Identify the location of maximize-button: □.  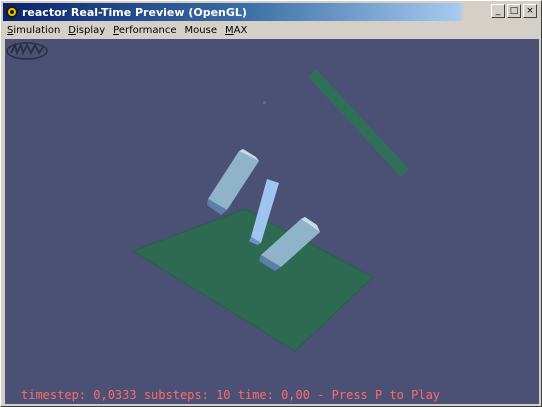
(514, 11).